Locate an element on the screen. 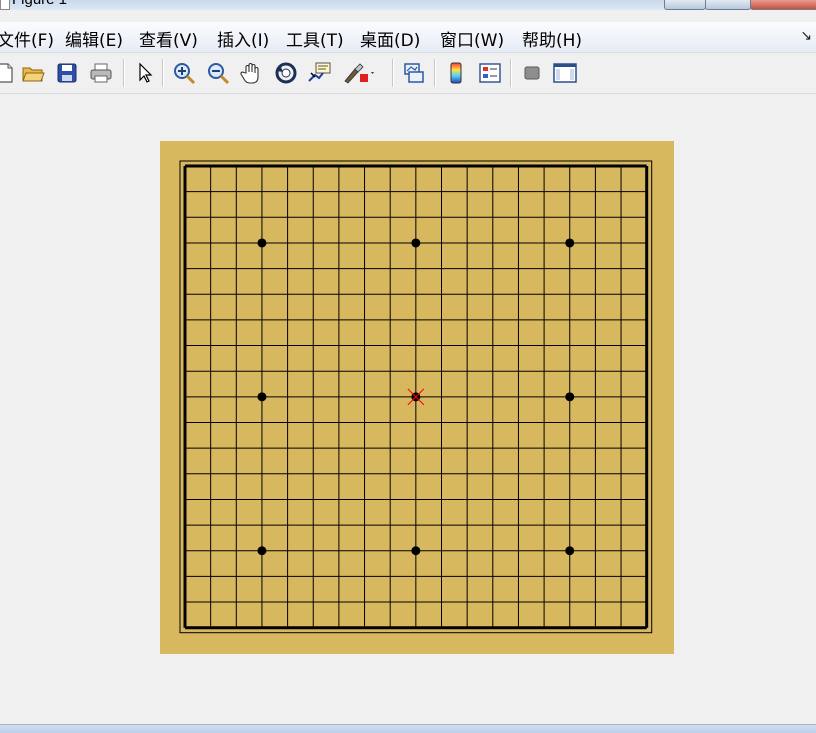 The width and height of the screenshot is (816, 733). show-plot-tools-button is located at coordinates (565, 73).